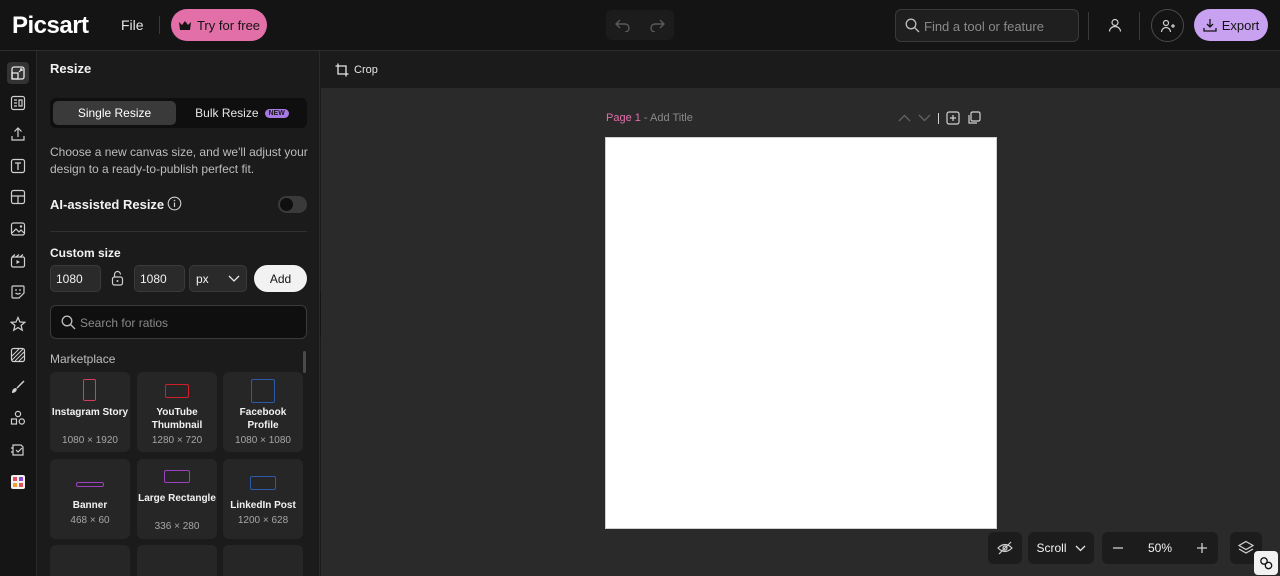  I want to click on profile-button, so click(1115, 25).